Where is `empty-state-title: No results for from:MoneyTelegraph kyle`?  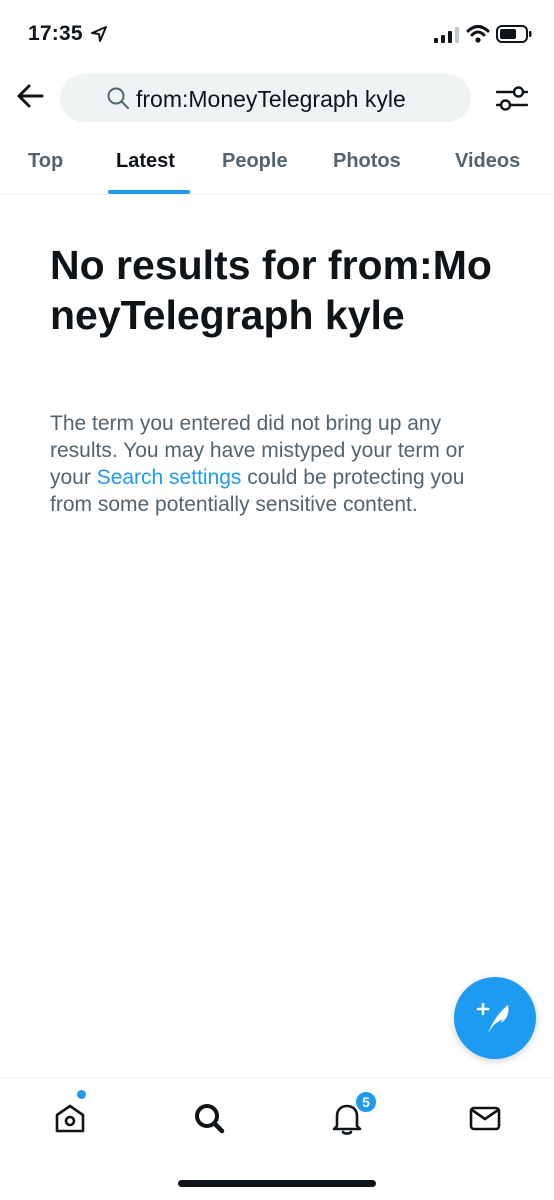
empty-state-title: No results for from:MoneyTelegraph kyle is located at coordinates (271, 290).